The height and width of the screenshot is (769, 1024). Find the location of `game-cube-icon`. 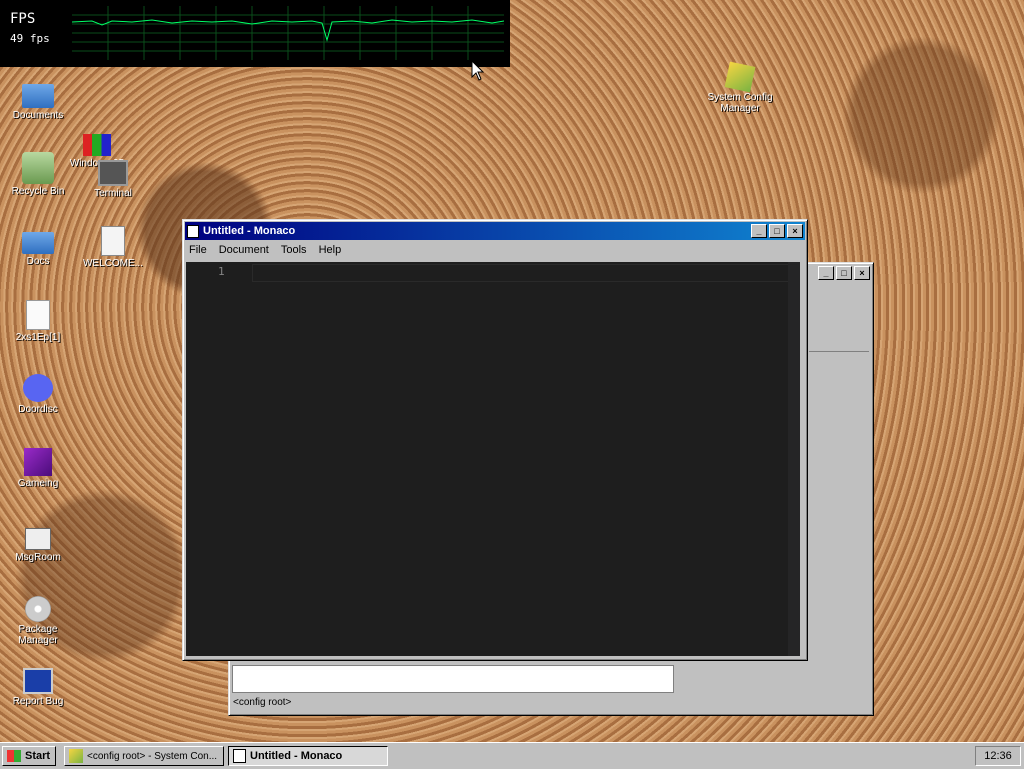

game-cube-icon is located at coordinates (38, 462).